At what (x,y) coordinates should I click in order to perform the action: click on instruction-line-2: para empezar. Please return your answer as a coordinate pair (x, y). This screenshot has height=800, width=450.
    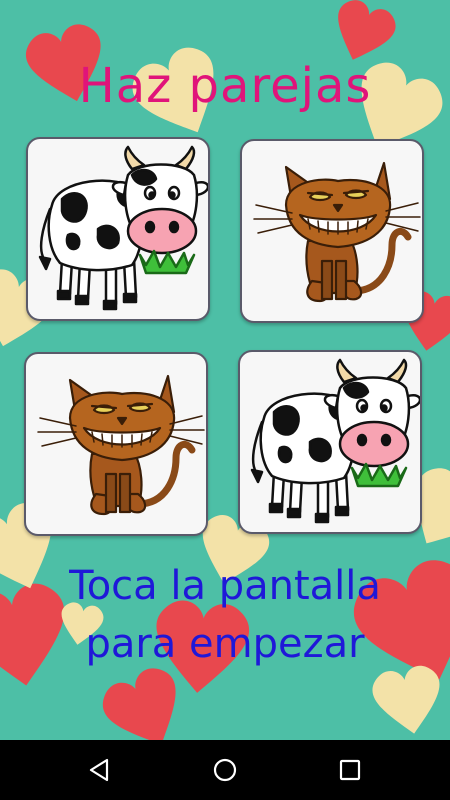
    Looking at the image, I should click on (225, 644).